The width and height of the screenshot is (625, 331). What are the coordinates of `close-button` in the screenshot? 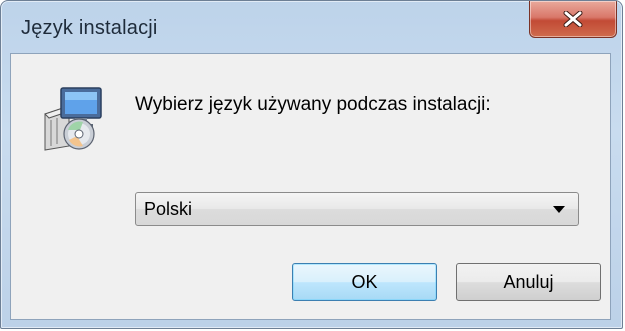 It's located at (573, 19).